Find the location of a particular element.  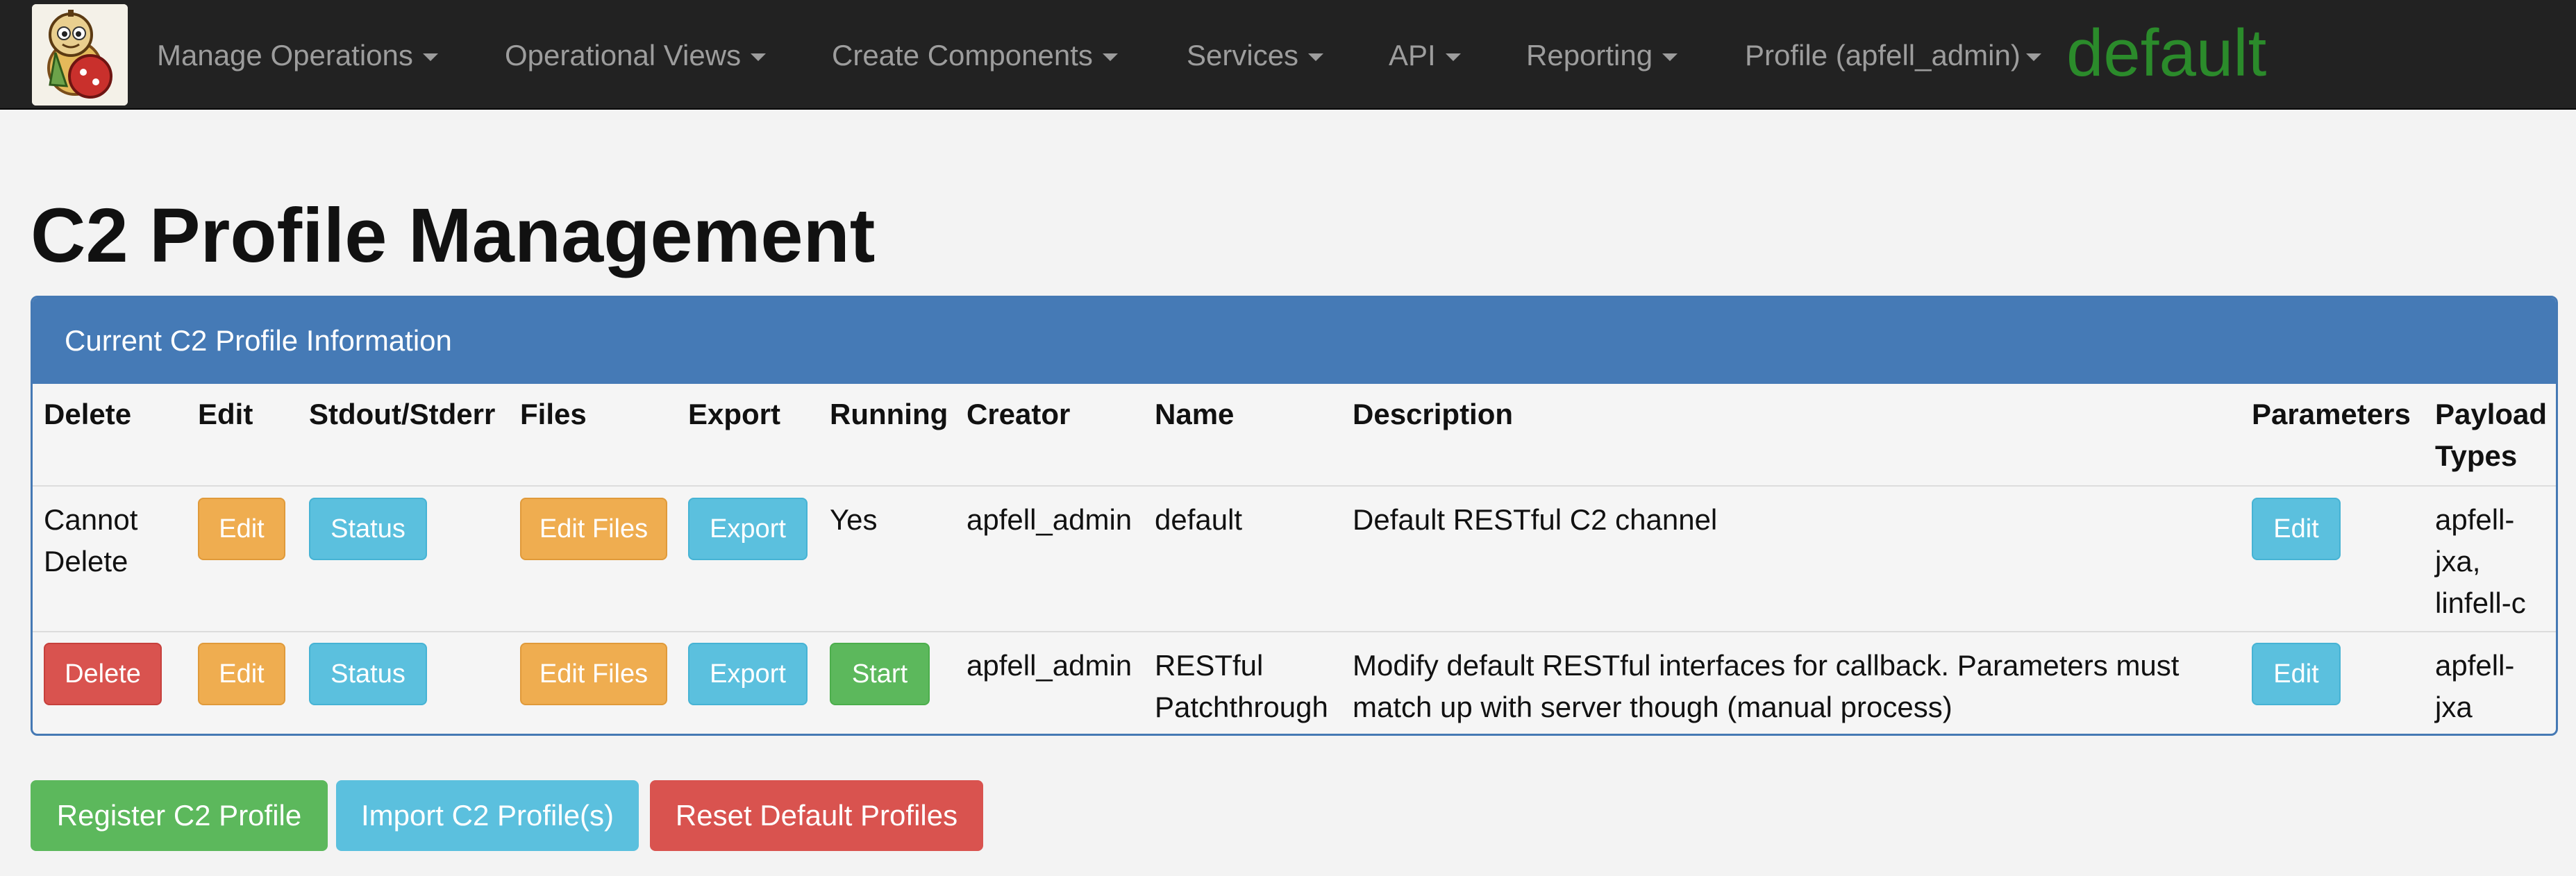

cannot-delete-text: Cannot Delete is located at coordinates (91, 540).